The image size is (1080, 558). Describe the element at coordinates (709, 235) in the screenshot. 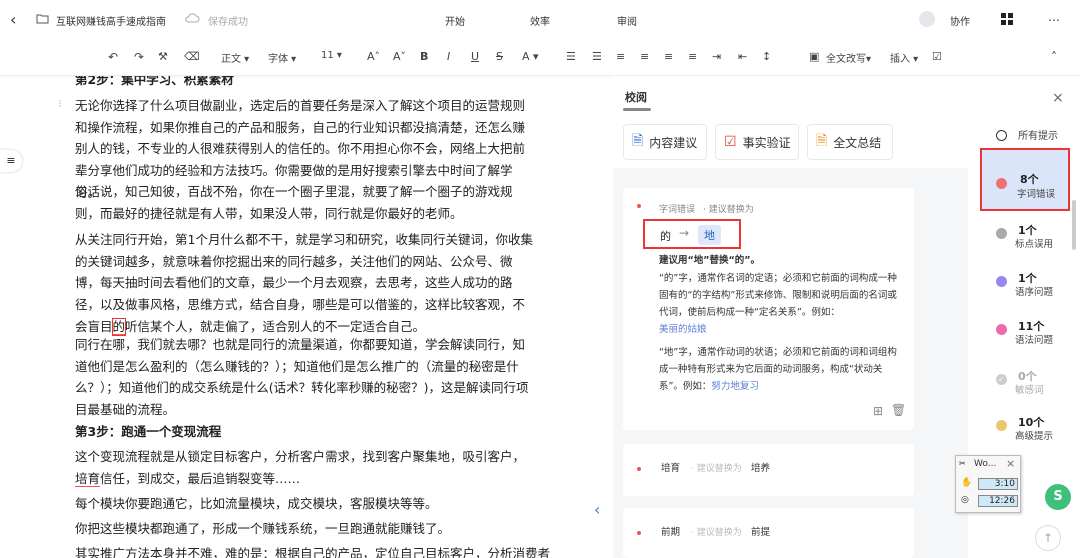

I see `suggested-word: 地` at that location.